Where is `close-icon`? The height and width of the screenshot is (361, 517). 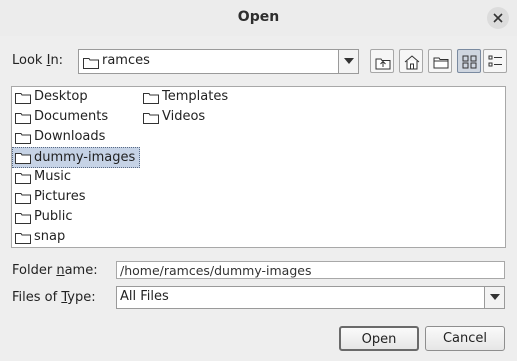 close-icon is located at coordinates (498, 18).